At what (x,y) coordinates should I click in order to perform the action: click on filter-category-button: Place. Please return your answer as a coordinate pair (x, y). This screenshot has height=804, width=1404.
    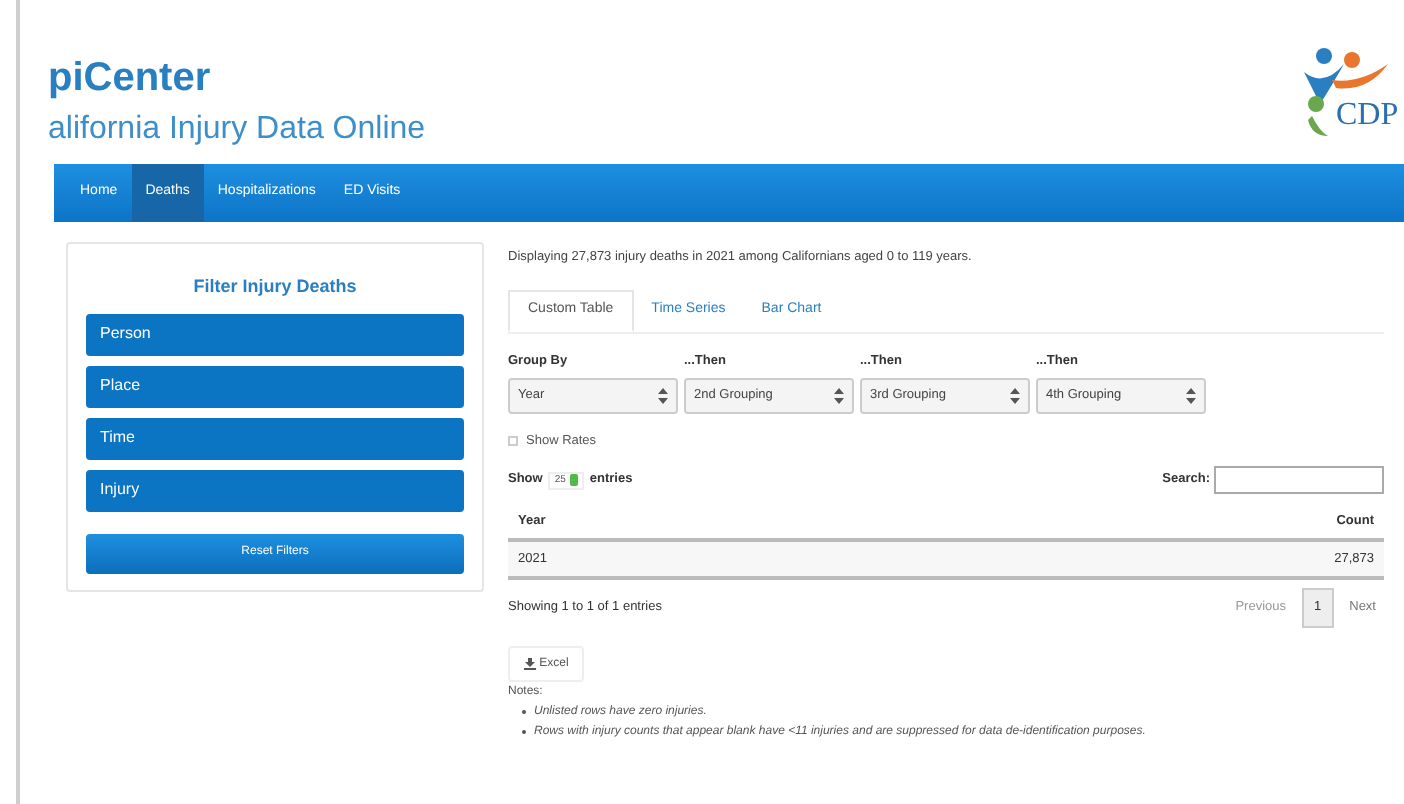
    Looking at the image, I should click on (275, 386).